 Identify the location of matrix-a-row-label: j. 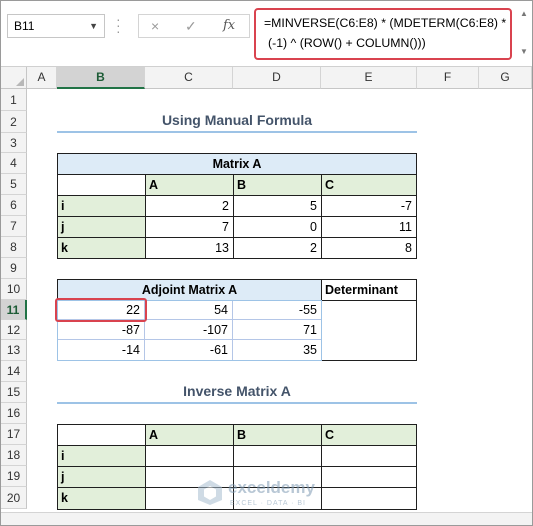
(101, 227).